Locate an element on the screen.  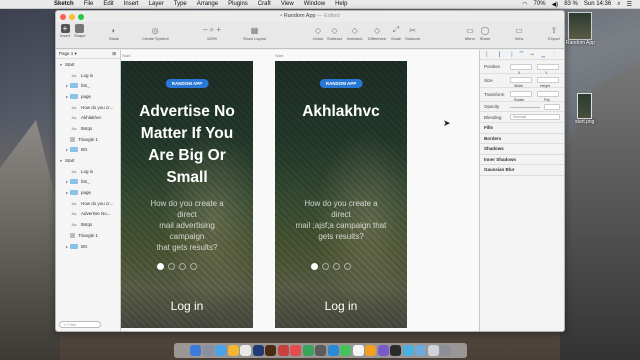
inner-shadows-section: Inner Shadows is located at coordinates (522, 160).